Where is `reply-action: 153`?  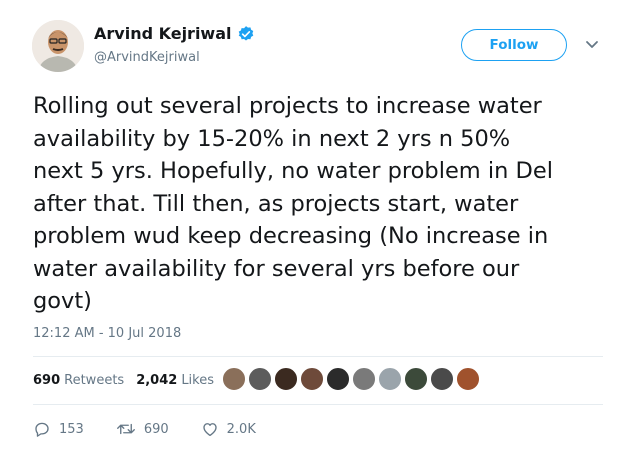 reply-action: 153 is located at coordinates (58, 429).